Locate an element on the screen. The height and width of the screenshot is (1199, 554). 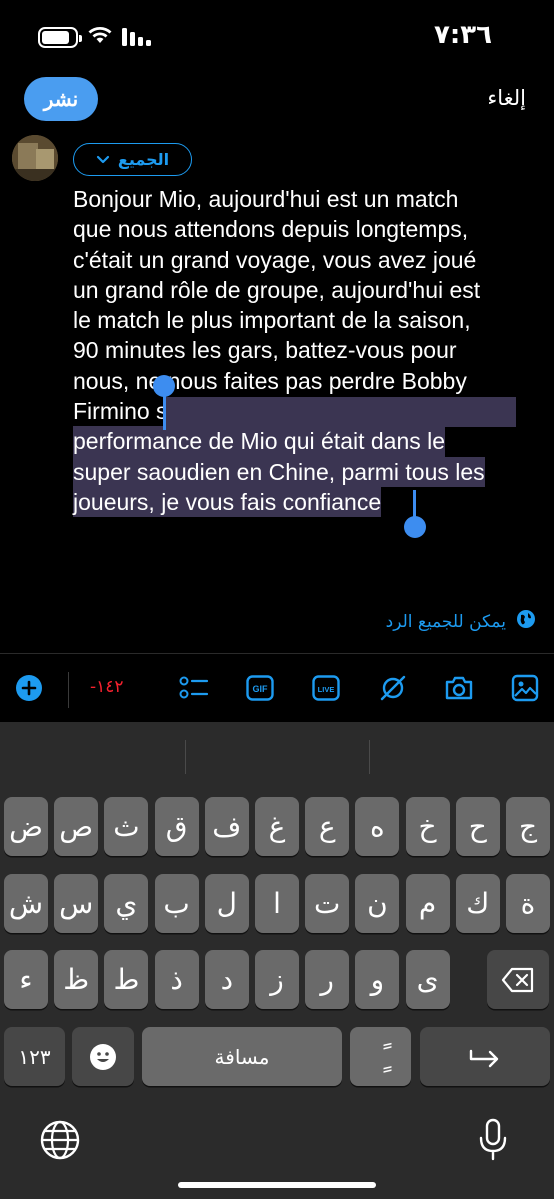
toolbar-separator is located at coordinates (68, 690).